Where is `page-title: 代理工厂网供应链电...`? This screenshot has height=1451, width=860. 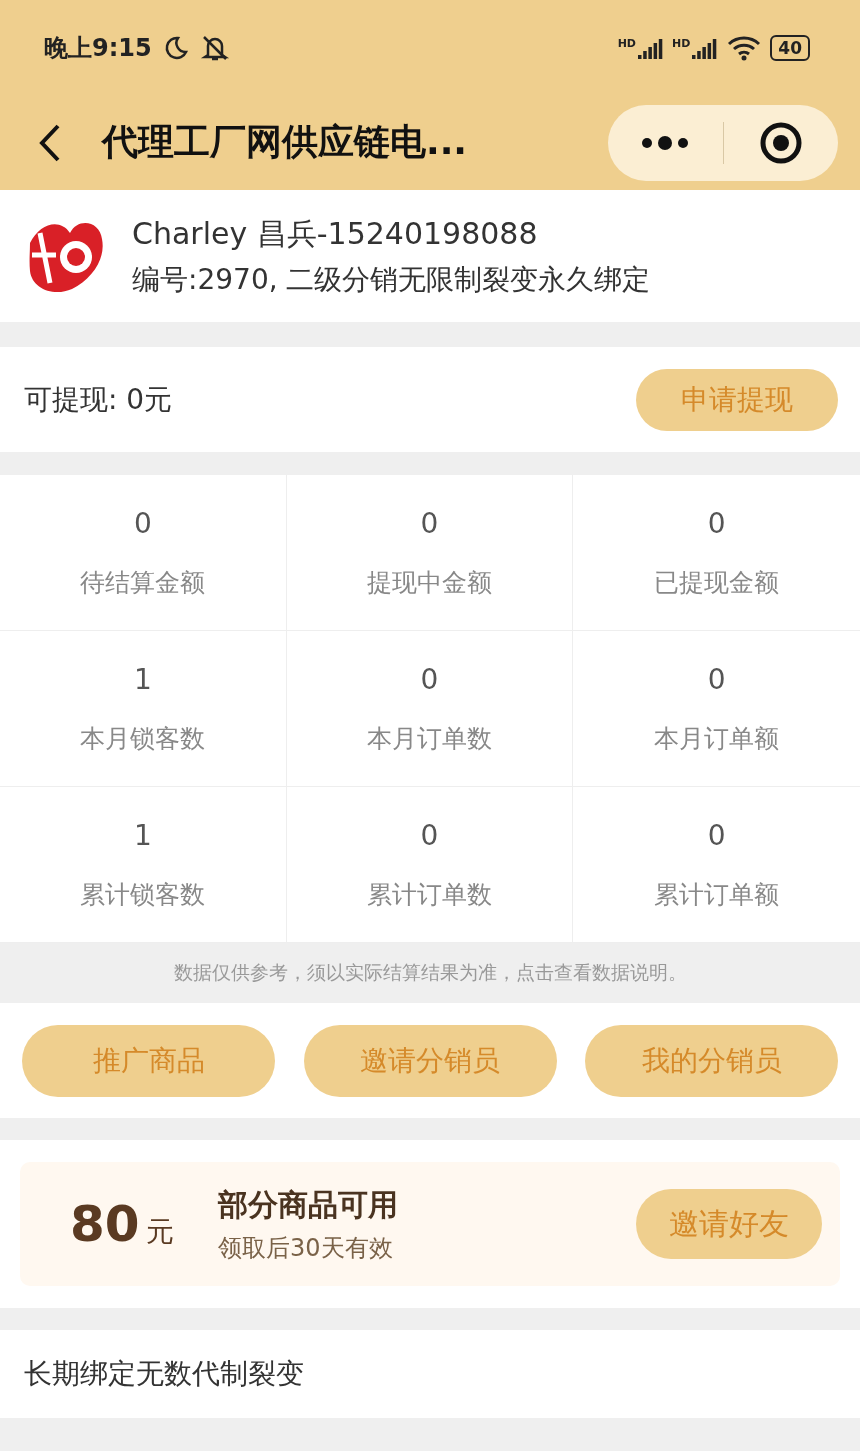
page-title: 代理工厂网供应链电... is located at coordinates (285, 142).